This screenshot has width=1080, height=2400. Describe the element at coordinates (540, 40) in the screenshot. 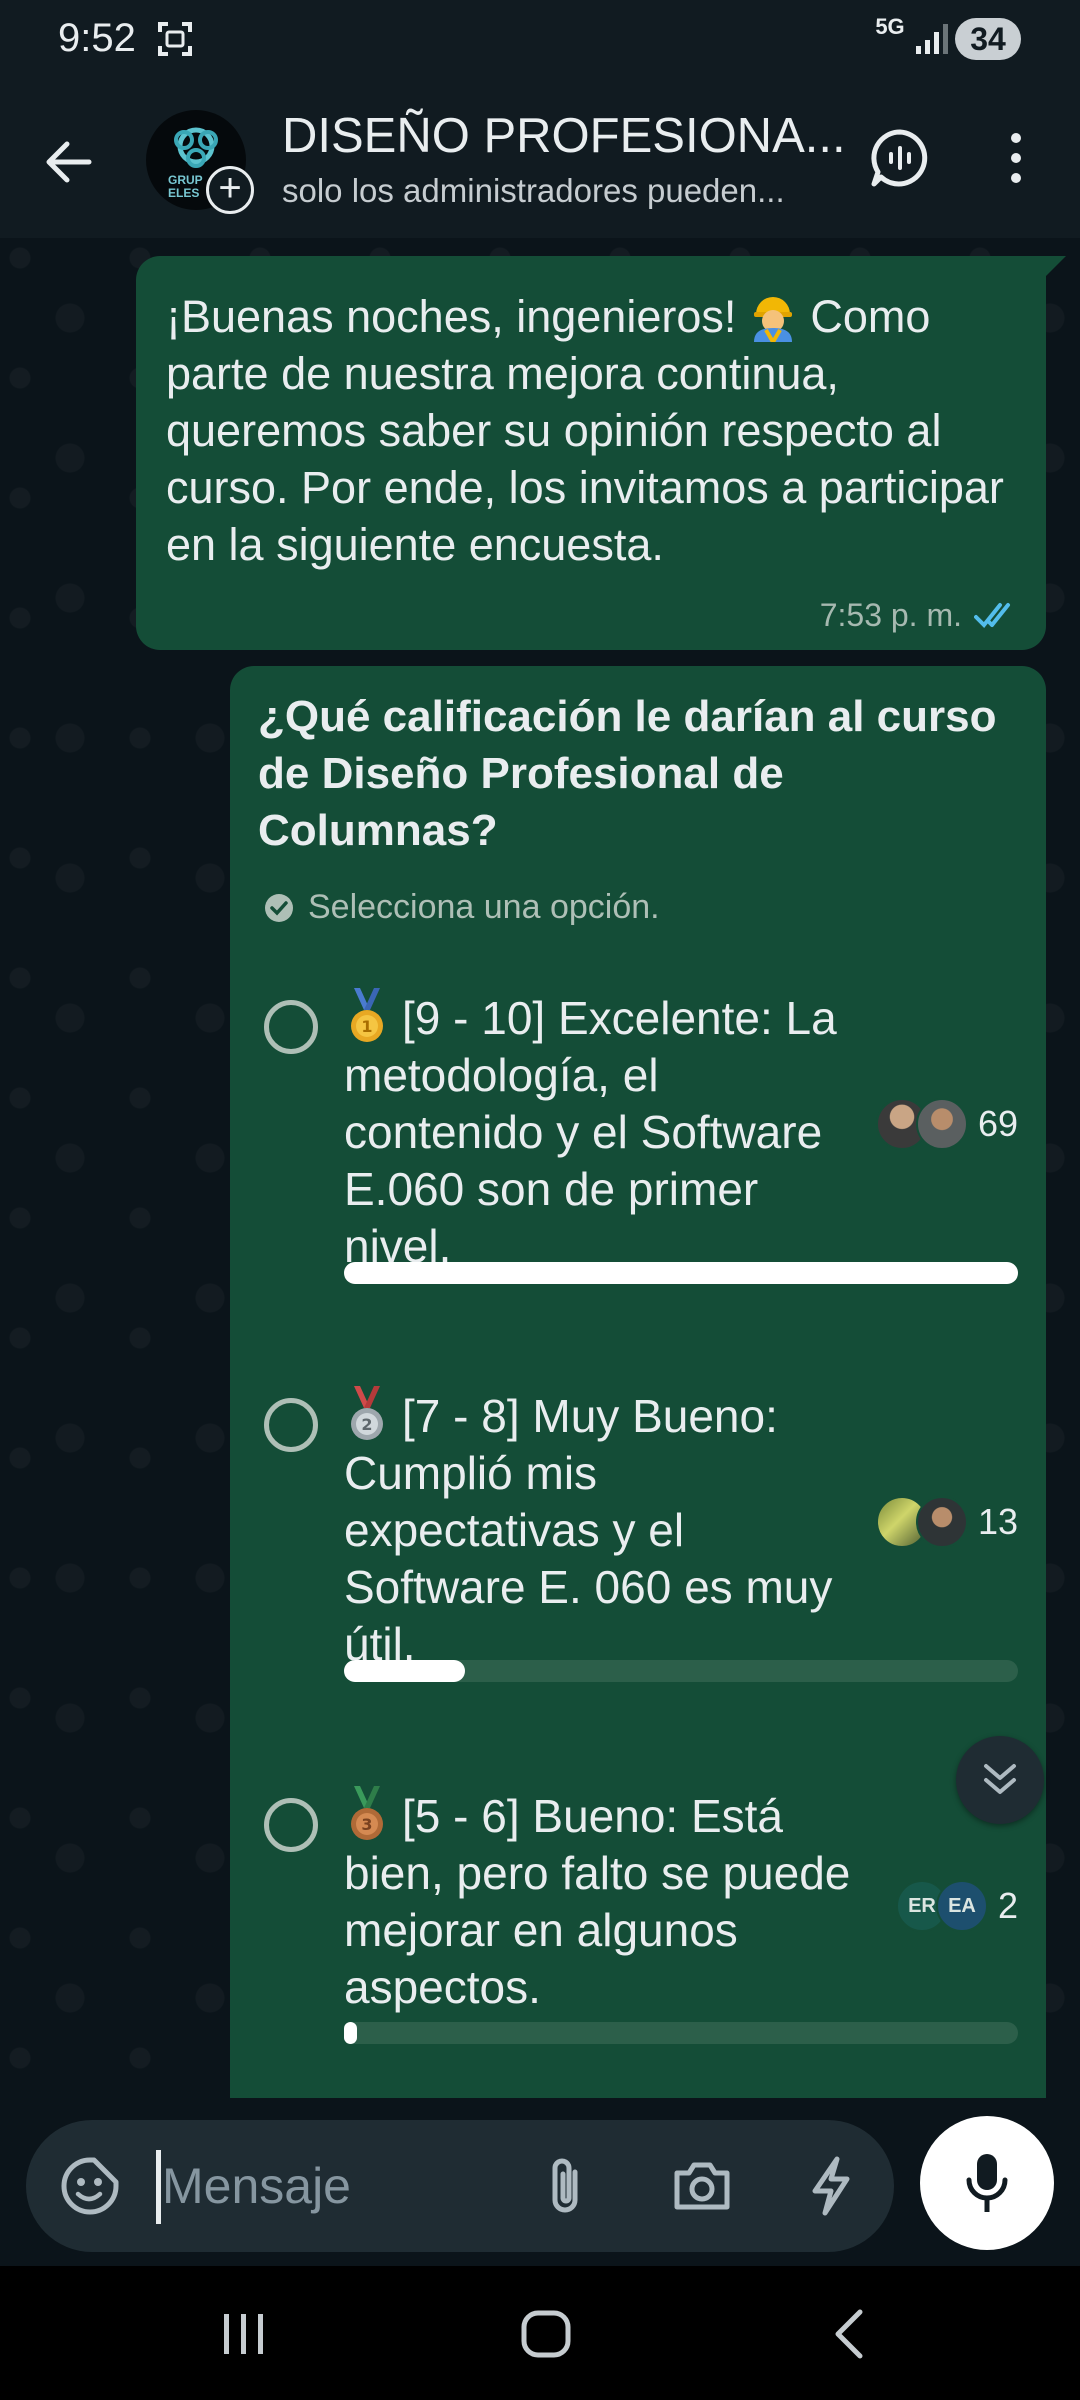

I see `status-bar: 9:52 5G 34` at that location.